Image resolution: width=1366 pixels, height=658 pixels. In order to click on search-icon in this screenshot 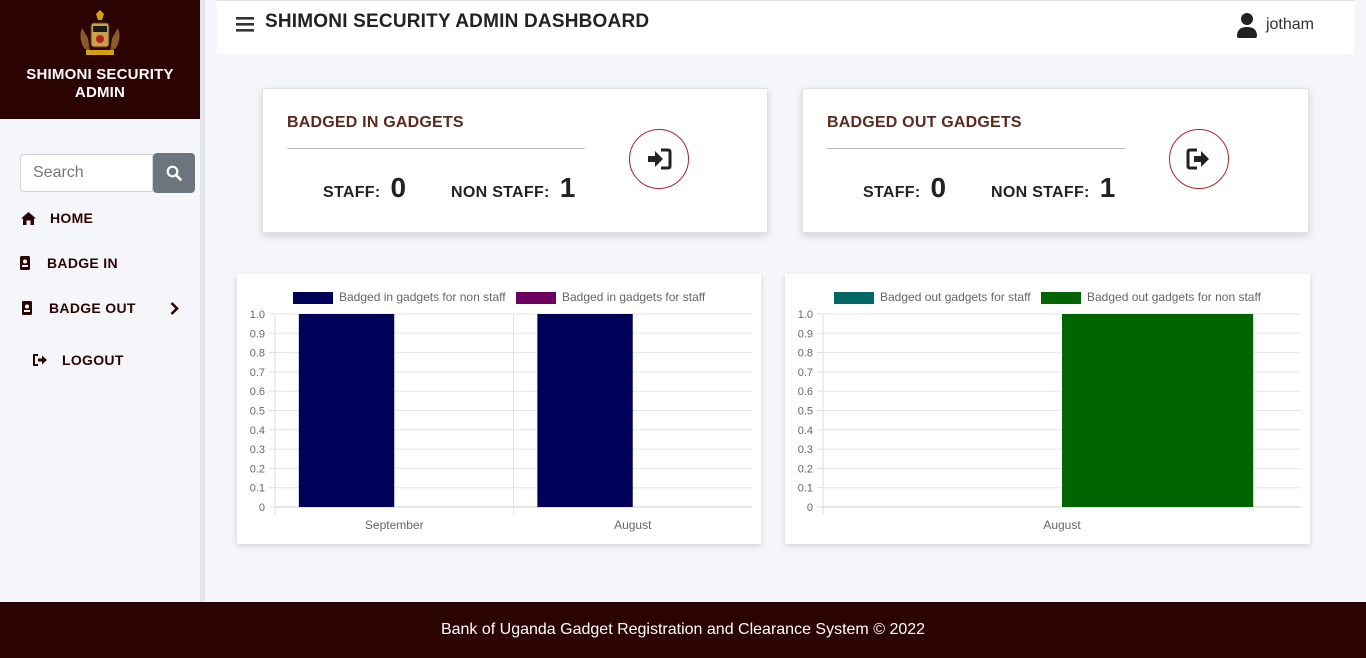, I will do `click(174, 173)`.